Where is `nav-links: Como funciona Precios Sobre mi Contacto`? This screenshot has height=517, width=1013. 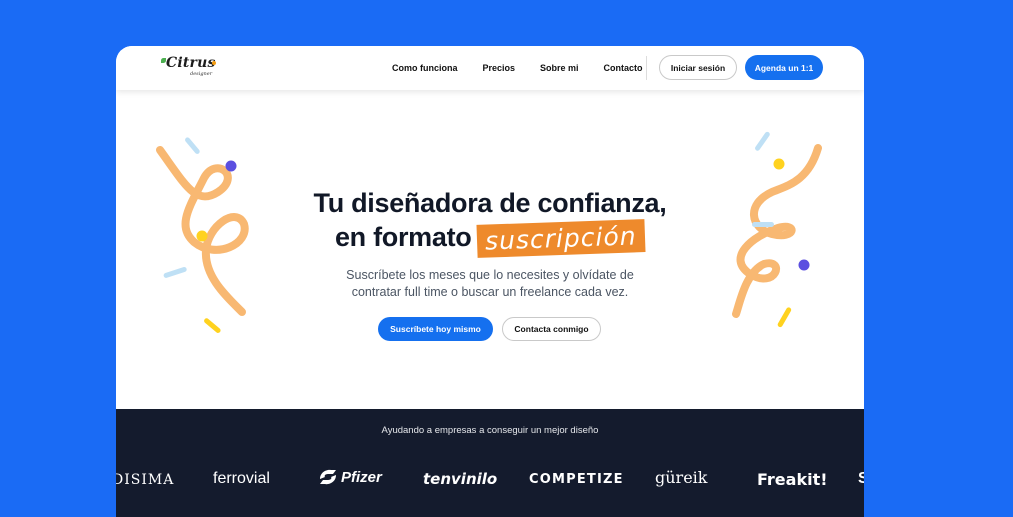 nav-links: Como funciona Precios Sobre mi Contacto is located at coordinates (517, 68).